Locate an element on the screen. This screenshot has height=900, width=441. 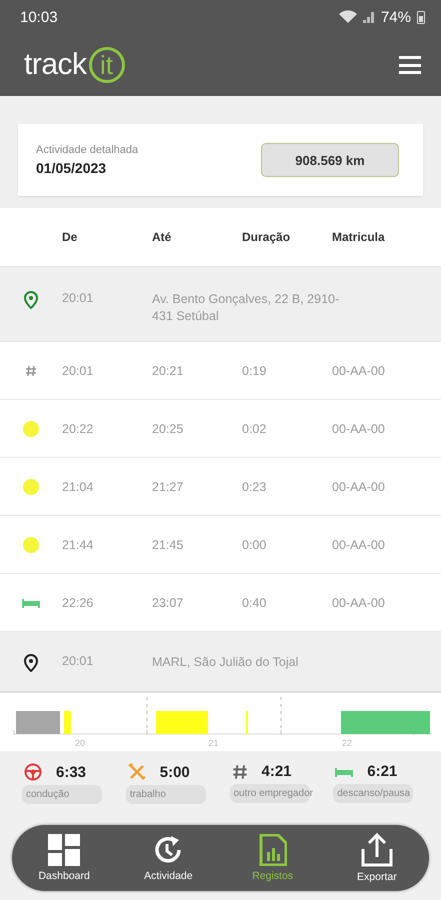
distance-badge: 908.569 km is located at coordinates (330, 160).